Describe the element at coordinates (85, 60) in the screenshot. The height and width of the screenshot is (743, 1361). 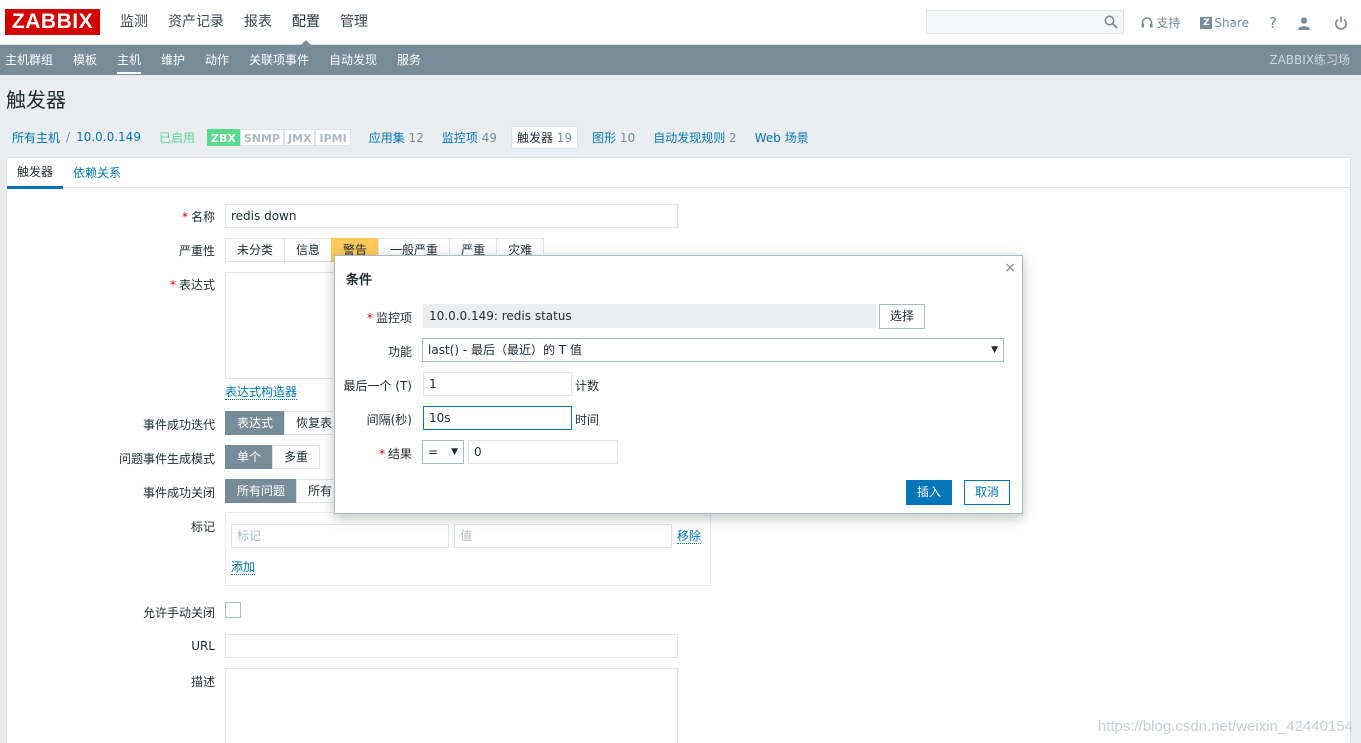
I see `submenu-templates: 模板` at that location.